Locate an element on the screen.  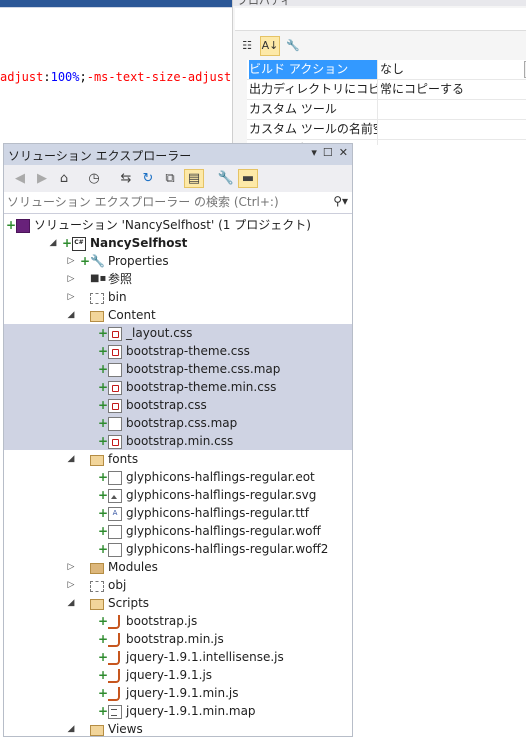
search-icon: ⚲▾ is located at coordinates (340, 201).